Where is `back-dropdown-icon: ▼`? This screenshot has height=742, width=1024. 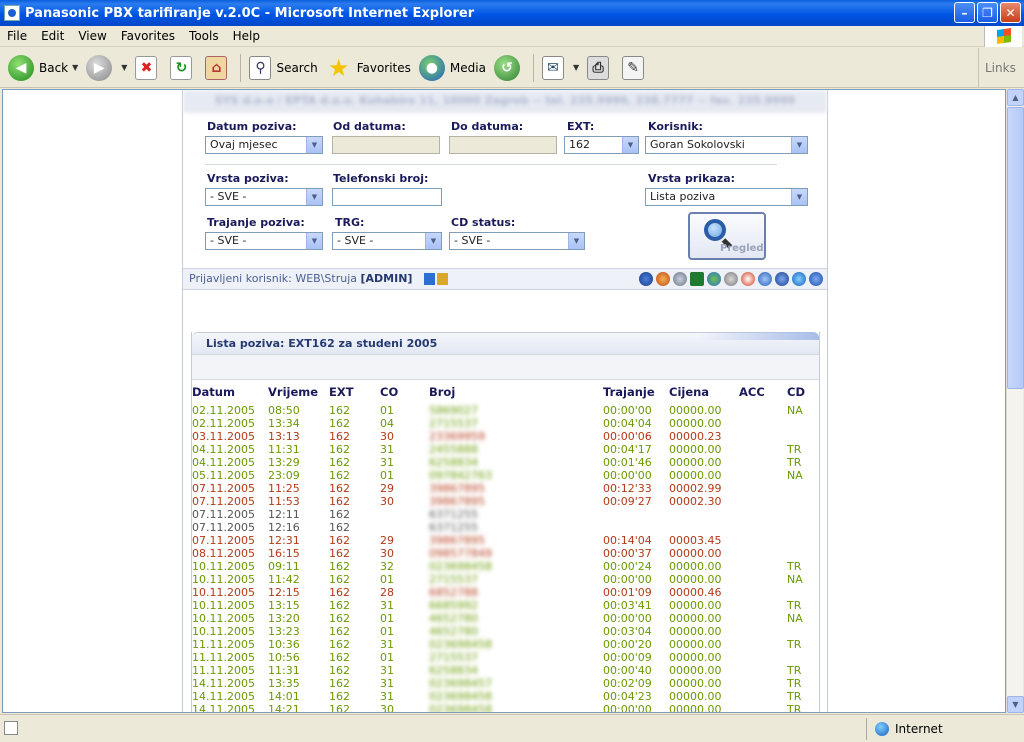
back-dropdown-icon: ▼ is located at coordinates (75, 67).